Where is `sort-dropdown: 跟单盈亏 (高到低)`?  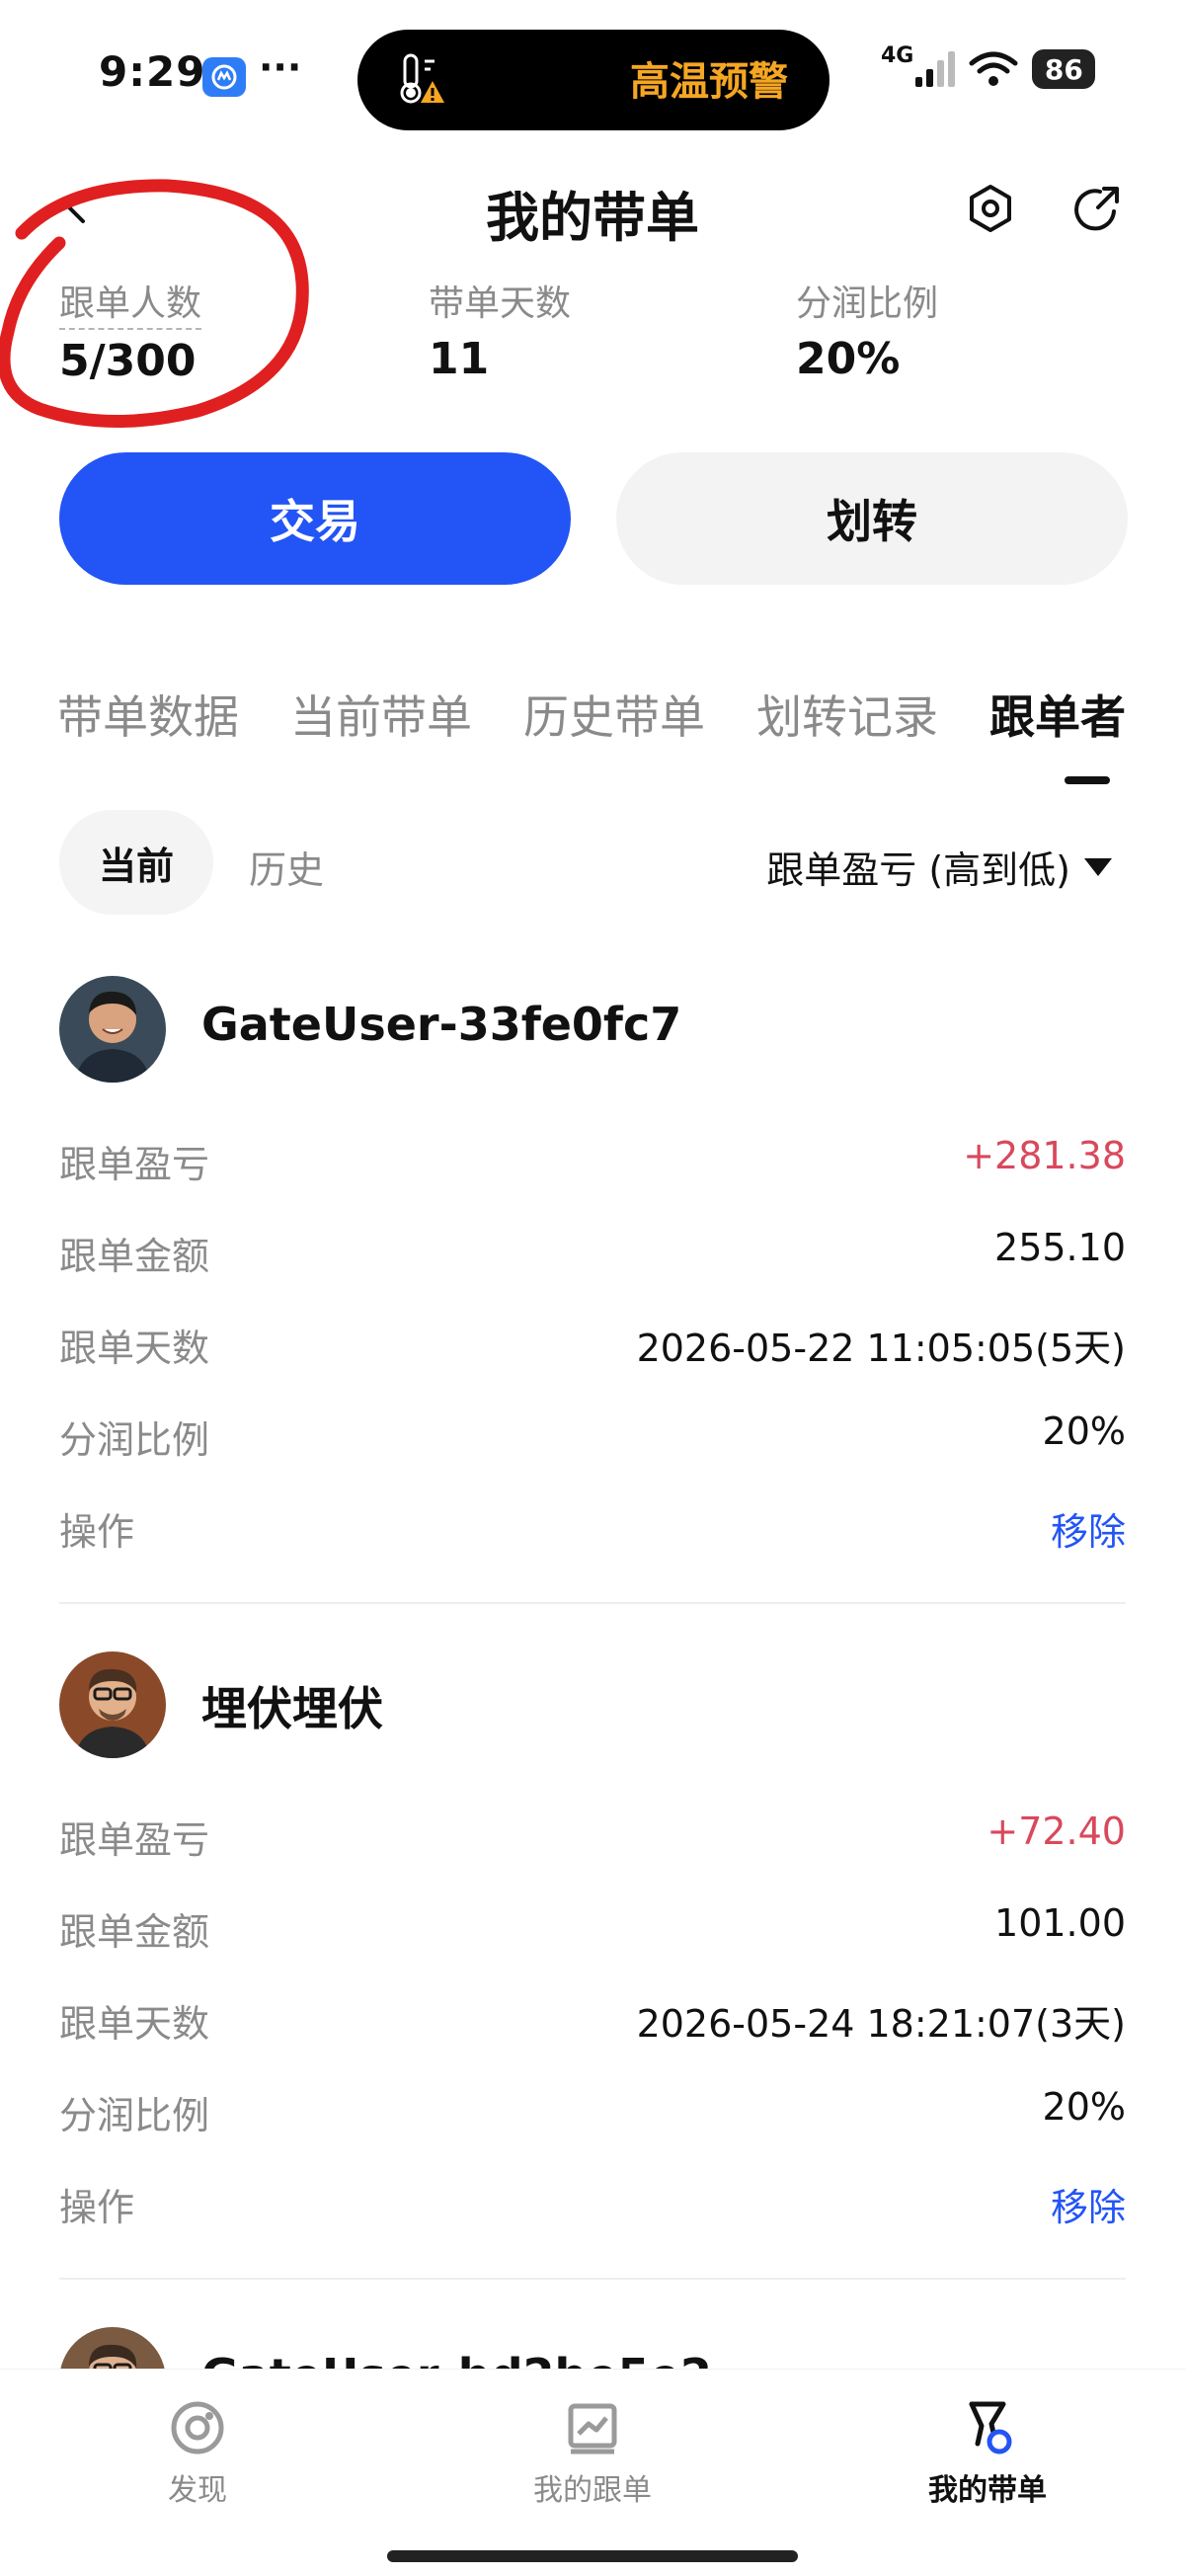
sort-dropdown: 跟单盈亏 (高到低) is located at coordinates (939, 867).